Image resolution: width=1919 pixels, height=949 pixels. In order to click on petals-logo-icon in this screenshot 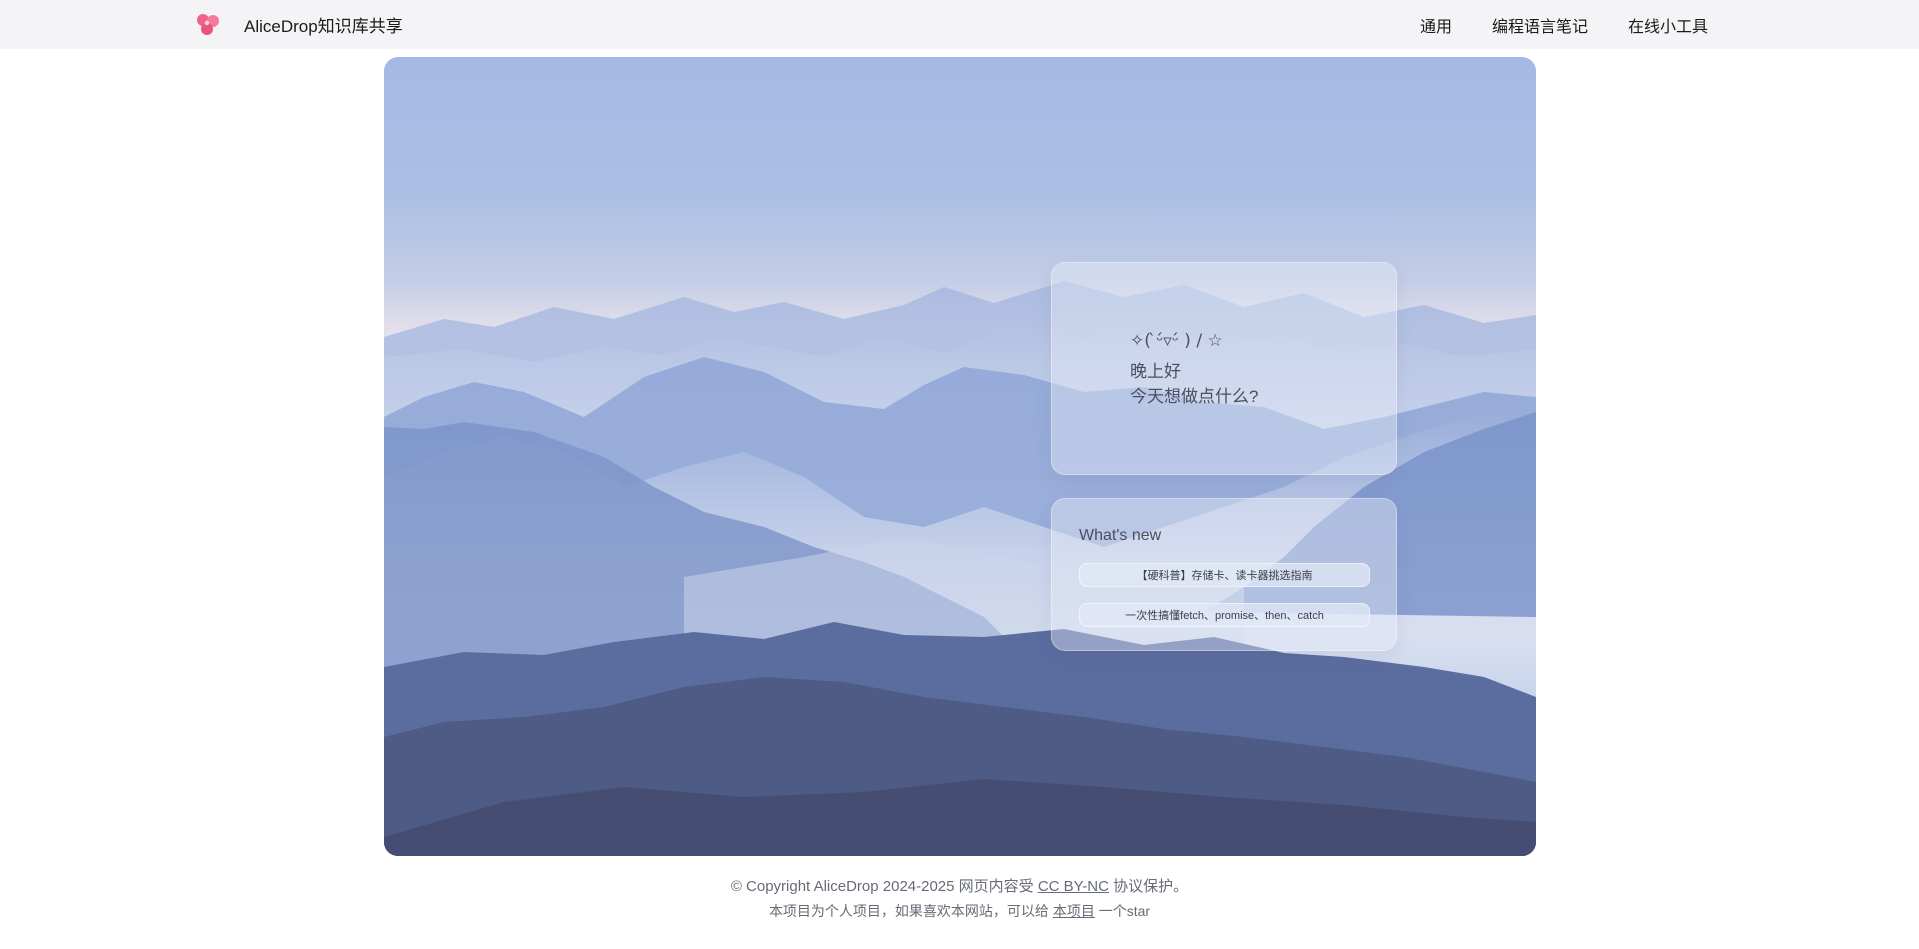, I will do `click(208, 24)`.